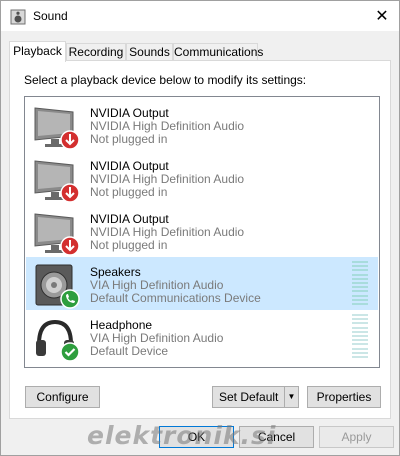 This screenshot has width=400, height=456. What do you see at coordinates (121, 325) in the screenshot?
I see `device-name: Headphone` at bounding box center [121, 325].